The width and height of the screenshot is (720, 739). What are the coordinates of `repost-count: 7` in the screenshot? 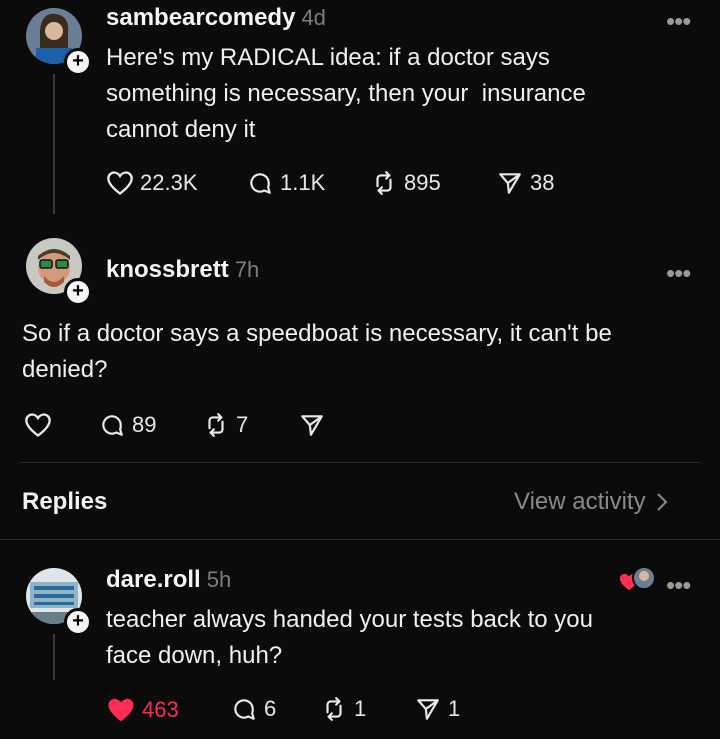 It's located at (242, 424).